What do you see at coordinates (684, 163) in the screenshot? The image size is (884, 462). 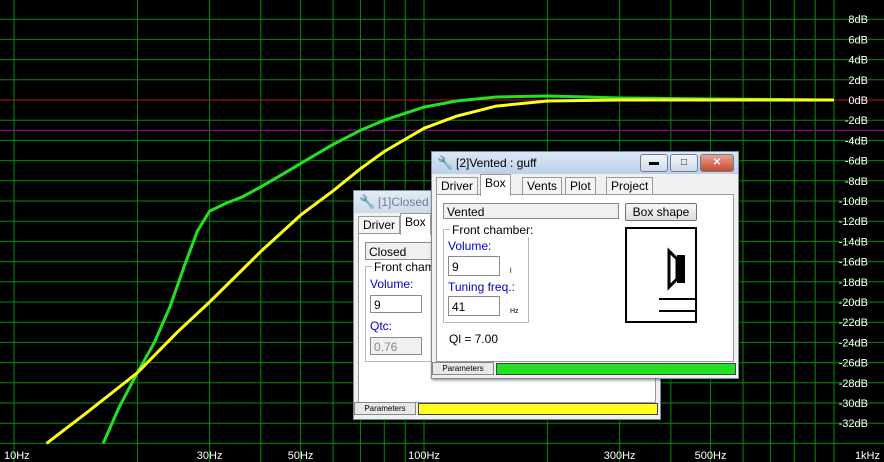 I see `maximize-icon: □` at bounding box center [684, 163].